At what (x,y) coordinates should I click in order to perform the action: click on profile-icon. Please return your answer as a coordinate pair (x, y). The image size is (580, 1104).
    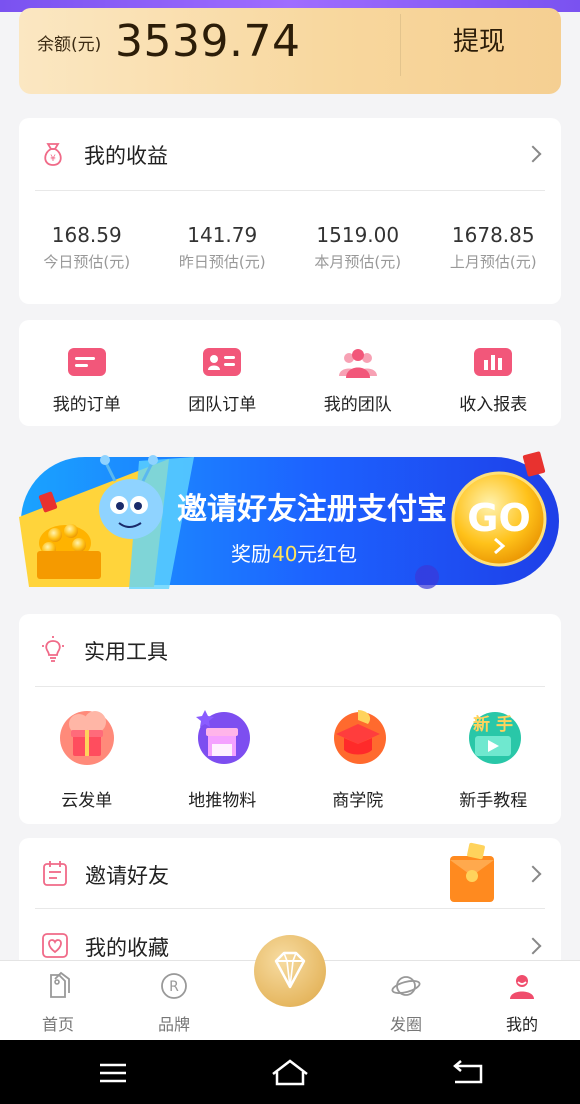
    Looking at the image, I should click on (522, 987).